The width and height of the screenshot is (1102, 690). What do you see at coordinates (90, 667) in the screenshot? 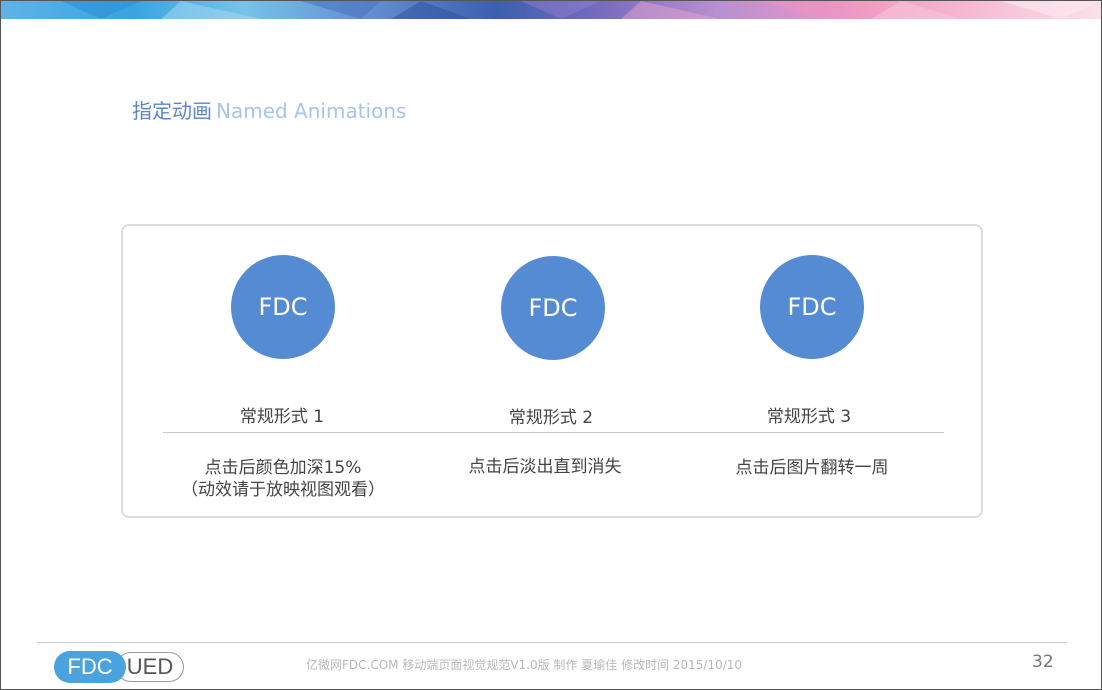
I see `logo-fdc-text: FDC` at bounding box center [90, 667].